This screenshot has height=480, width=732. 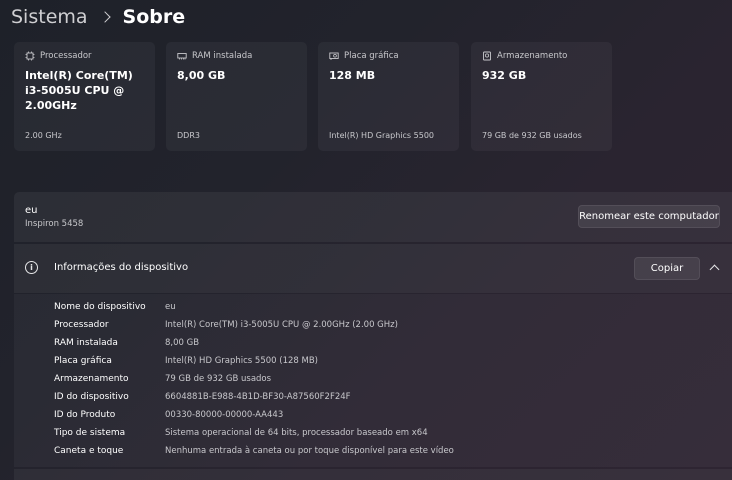 I want to click on chevron-right-icon, so click(x=104, y=17).